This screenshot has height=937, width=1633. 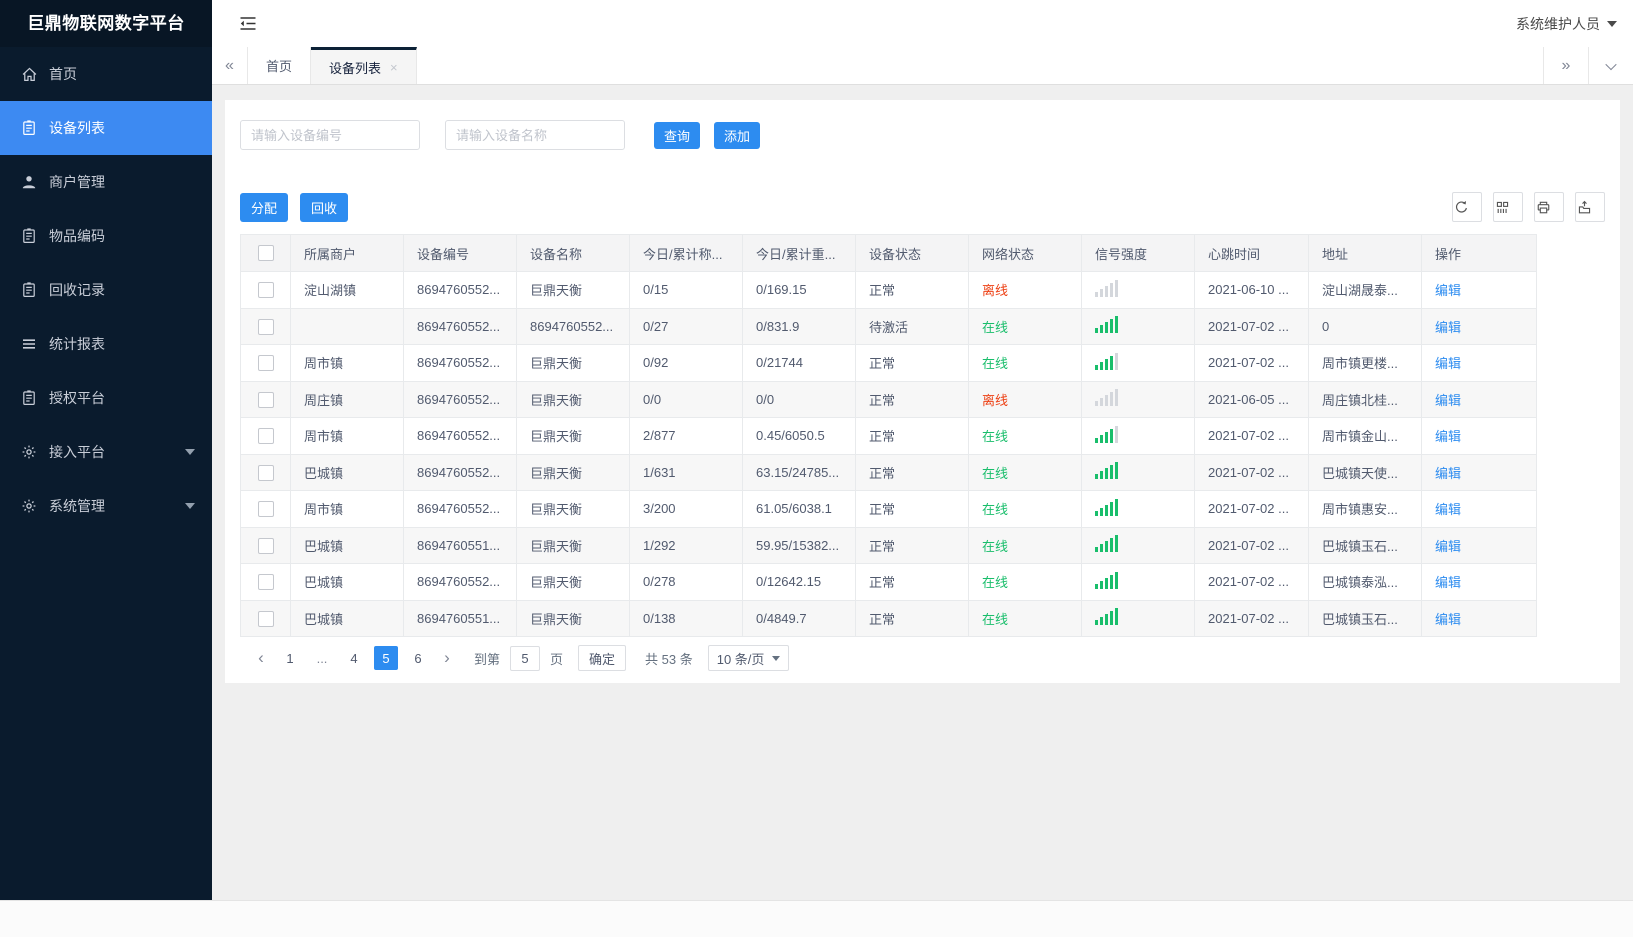 I want to click on cell-today-weight: 0/12642.15, so click(x=799, y=582).